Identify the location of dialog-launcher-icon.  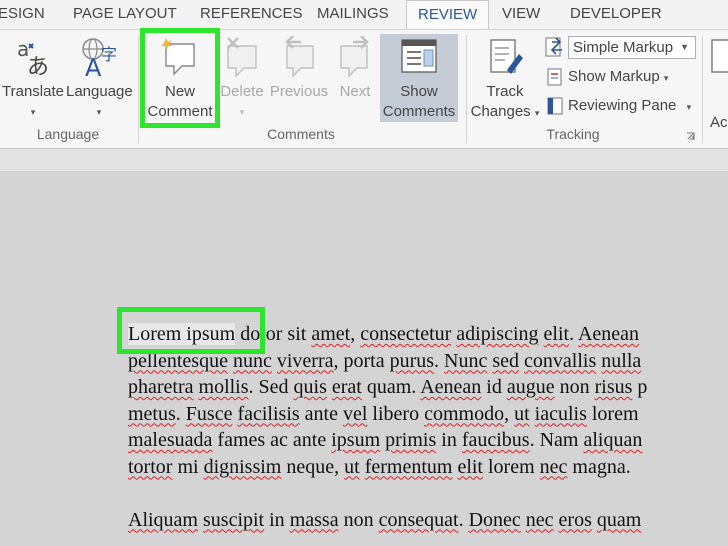
(690, 136).